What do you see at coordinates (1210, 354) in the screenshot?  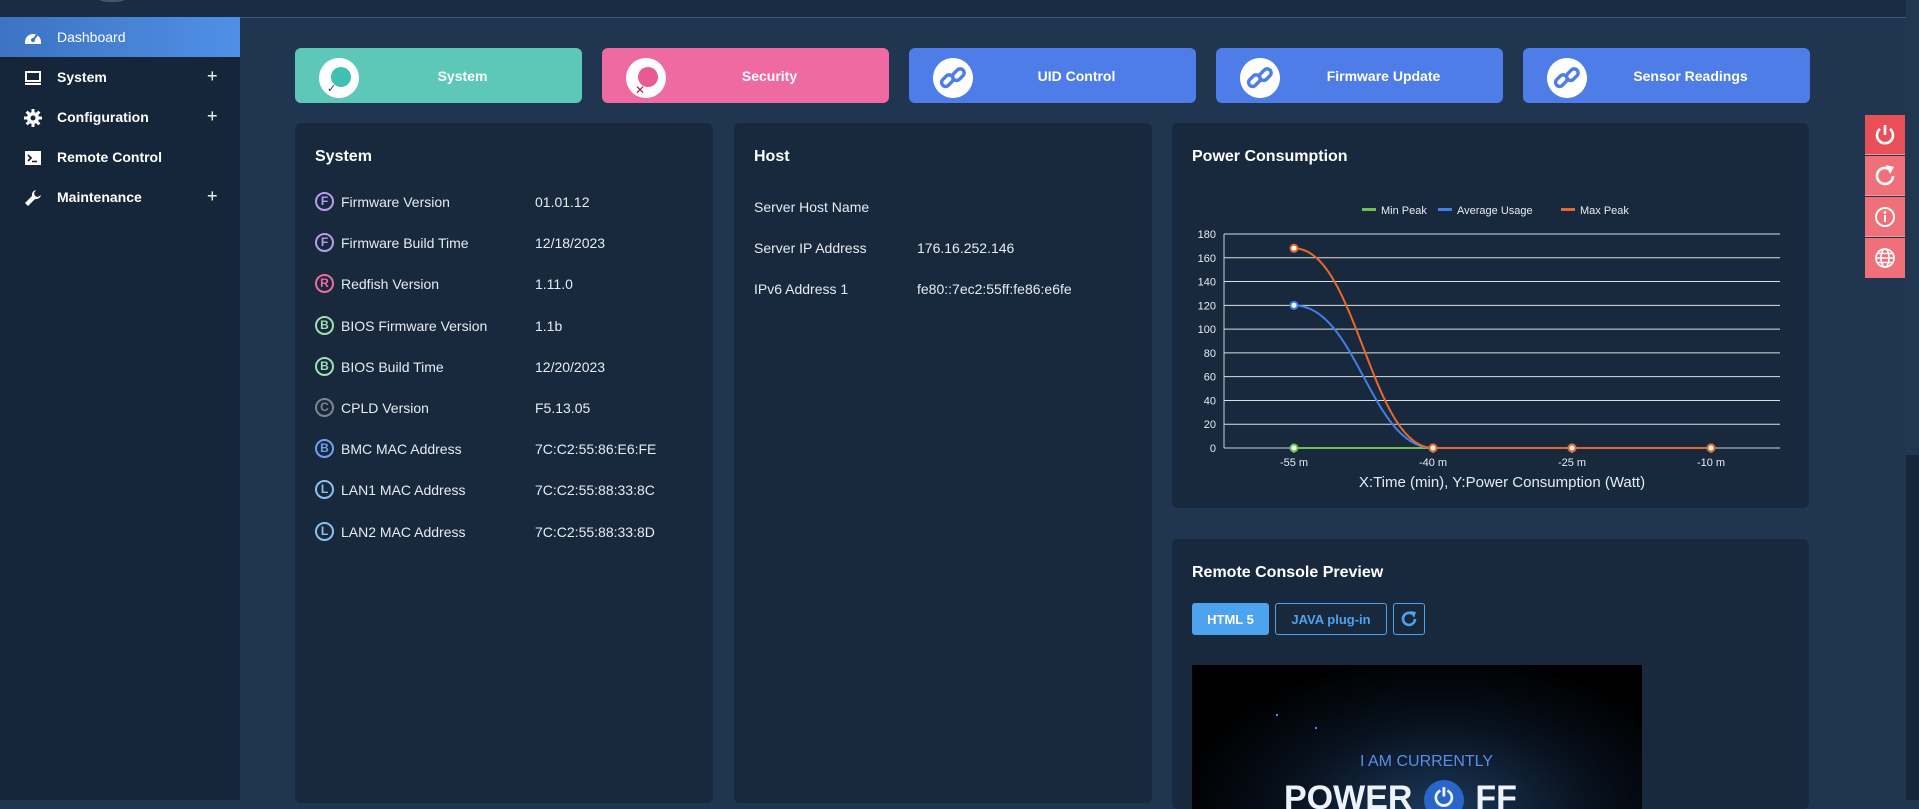 I see `y-tick-label: 80` at bounding box center [1210, 354].